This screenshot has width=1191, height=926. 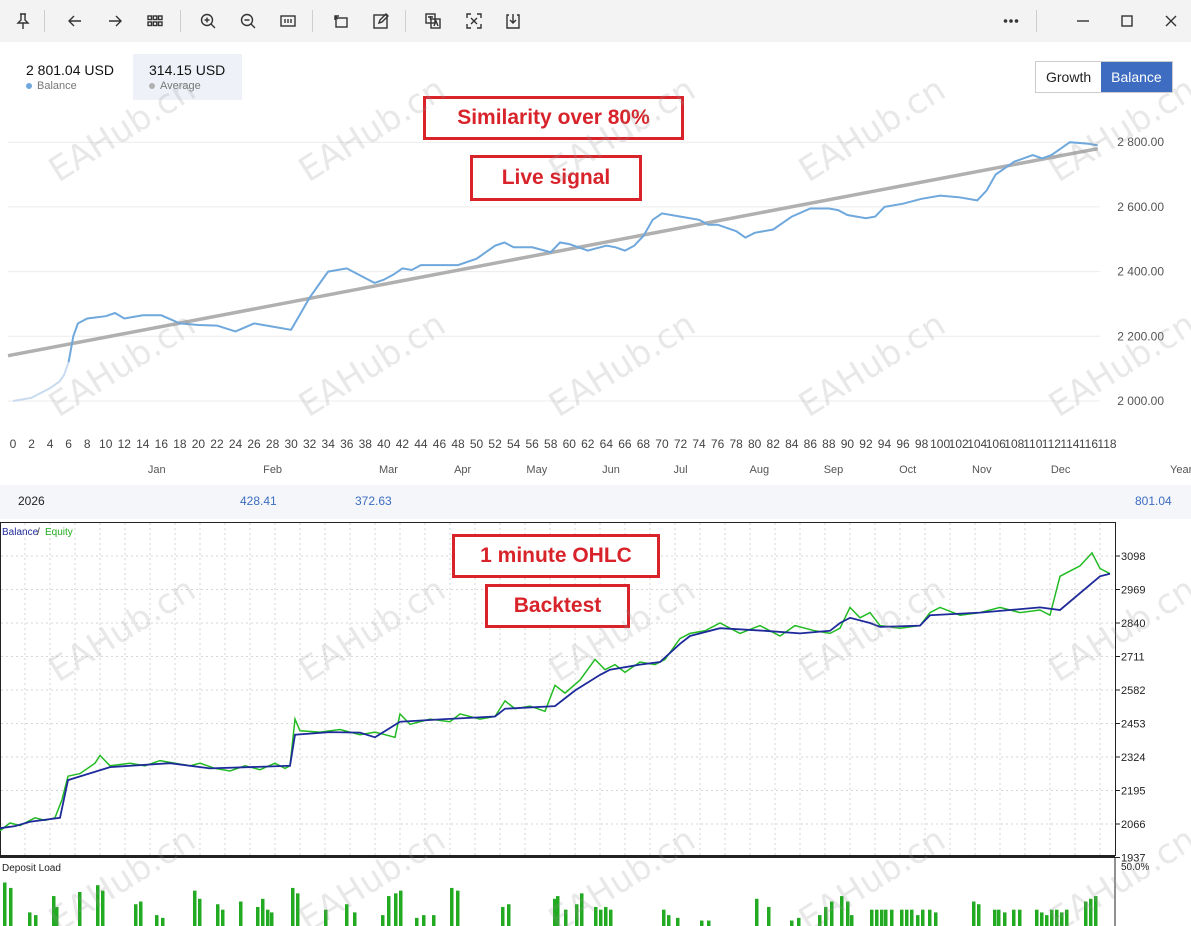 I want to click on x-tick-label: 78, so click(x=736, y=444).